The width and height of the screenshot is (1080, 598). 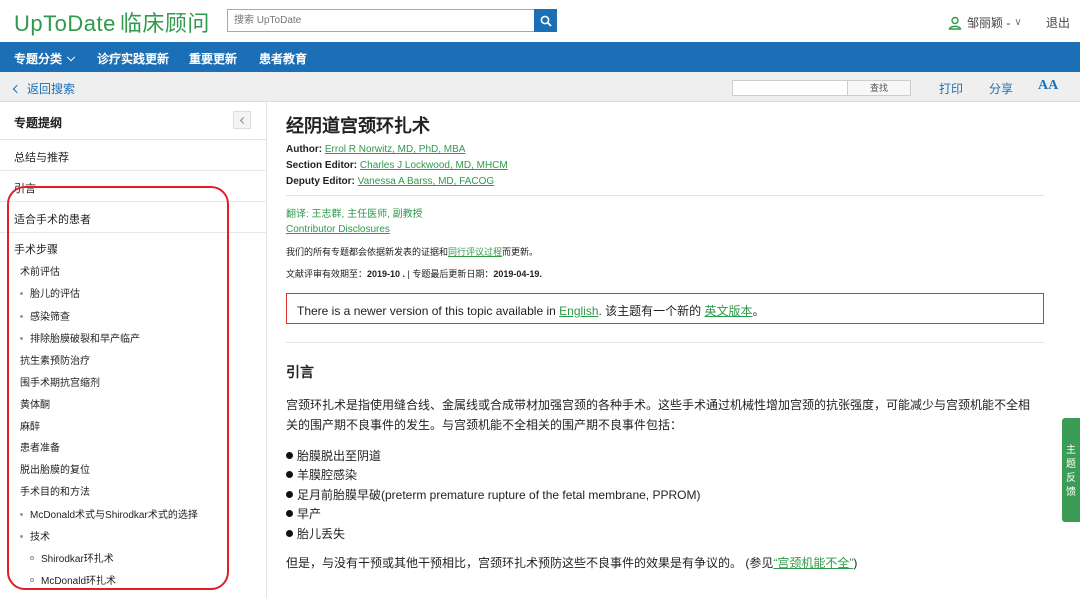 I want to click on search-input, so click(x=380, y=20).